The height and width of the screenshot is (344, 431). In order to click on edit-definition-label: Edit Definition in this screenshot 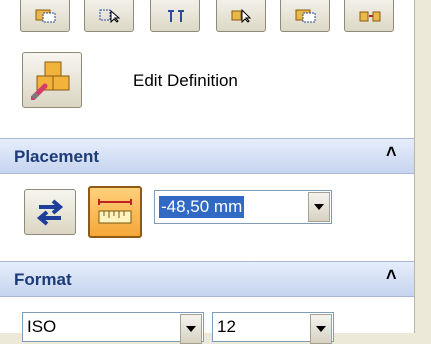, I will do `click(185, 80)`.